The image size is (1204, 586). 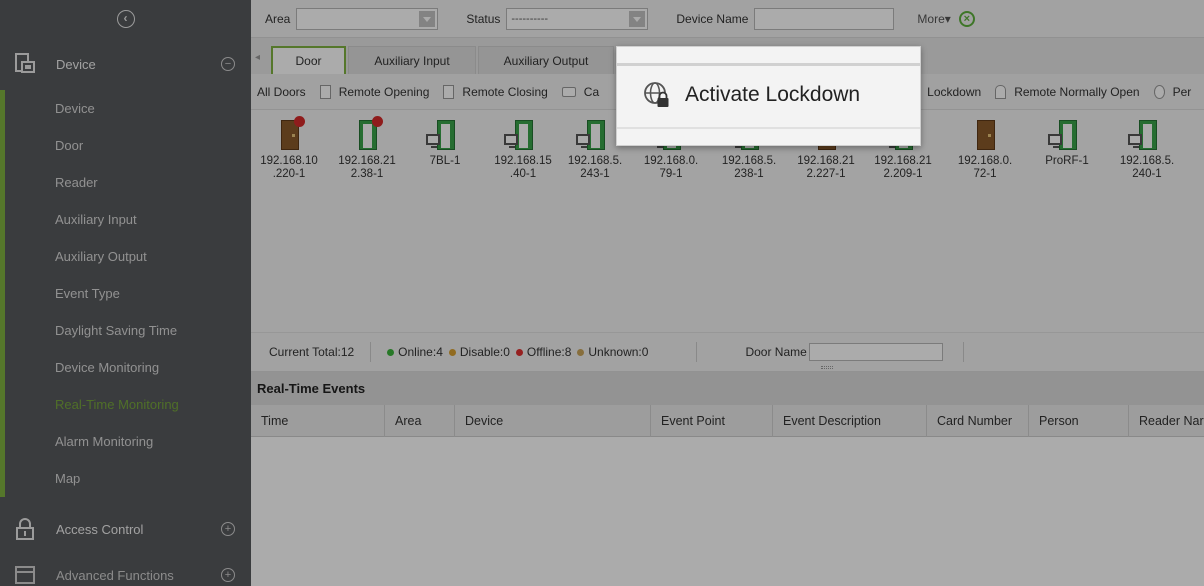 I want to click on status-label: Status, so click(x=483, y=18).